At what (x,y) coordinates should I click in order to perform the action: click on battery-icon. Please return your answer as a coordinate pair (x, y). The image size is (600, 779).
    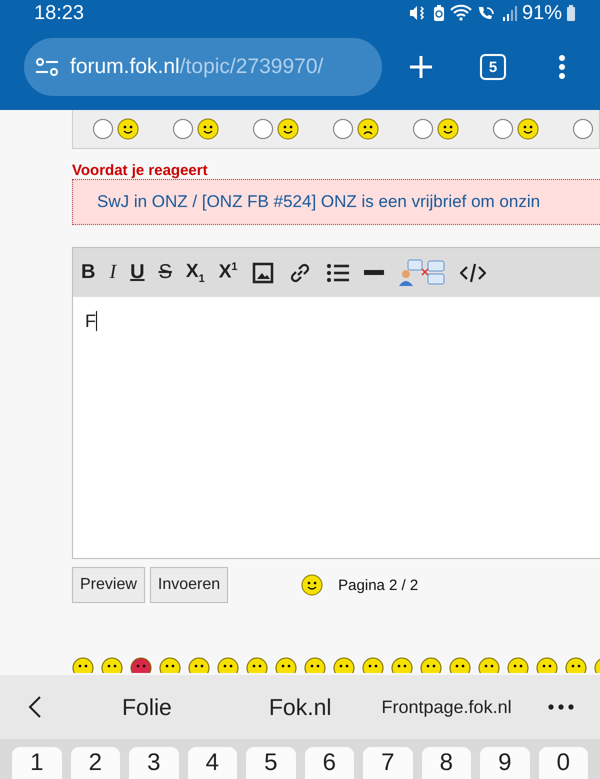
    Looking at the image, I should click on (571, 13).